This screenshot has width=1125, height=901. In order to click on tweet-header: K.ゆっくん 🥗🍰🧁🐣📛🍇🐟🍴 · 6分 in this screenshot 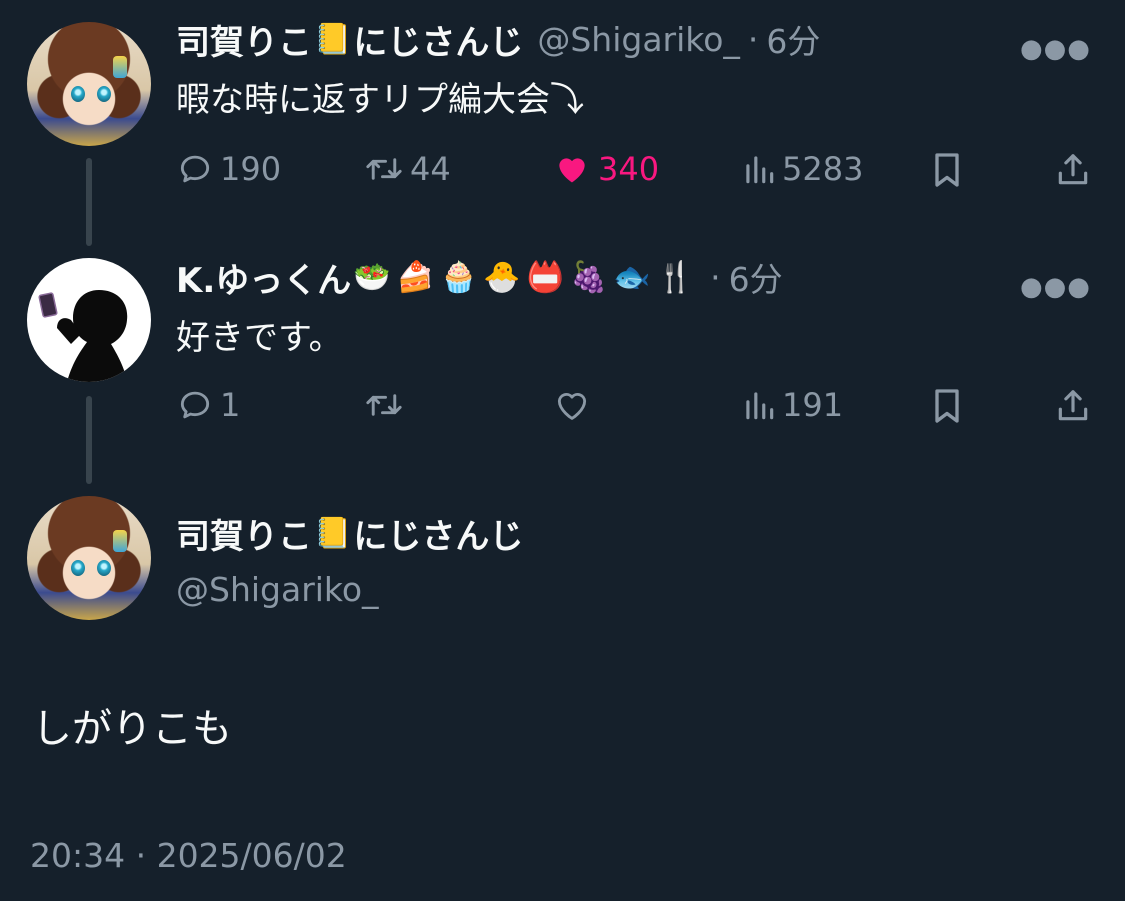, I will do `click(638, 277)`.